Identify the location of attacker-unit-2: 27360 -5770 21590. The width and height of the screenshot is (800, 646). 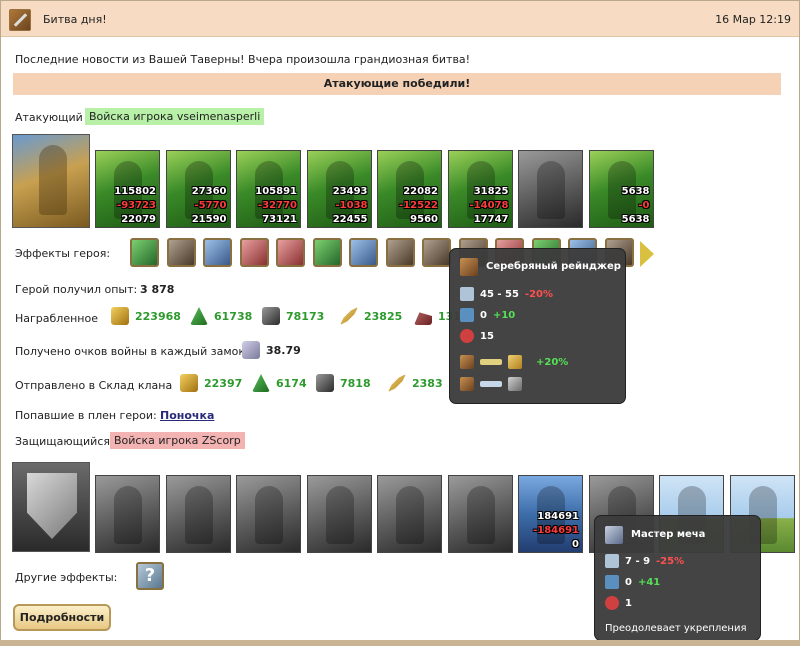
(198, 189).